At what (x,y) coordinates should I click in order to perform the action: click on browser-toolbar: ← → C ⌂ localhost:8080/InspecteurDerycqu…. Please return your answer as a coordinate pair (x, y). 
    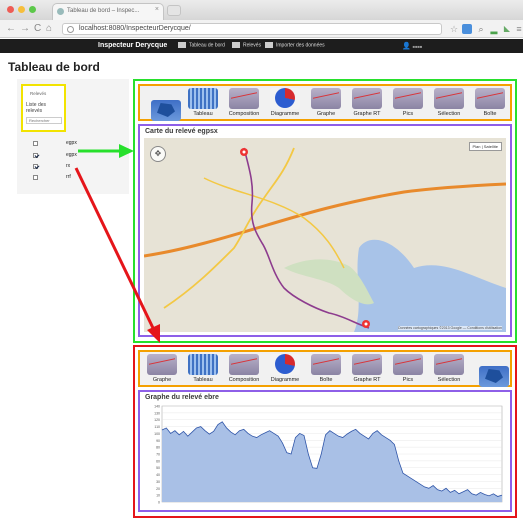
    Looking at the image, I should click on (261, 29).